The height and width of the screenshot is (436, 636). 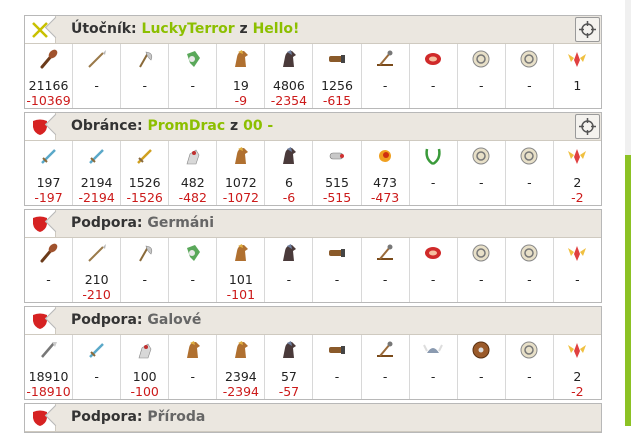 What do you see at coordinates (258, 126) in the screenshot?
I see `tribe-name-link: 00 -` at bounding box center [258, 126].